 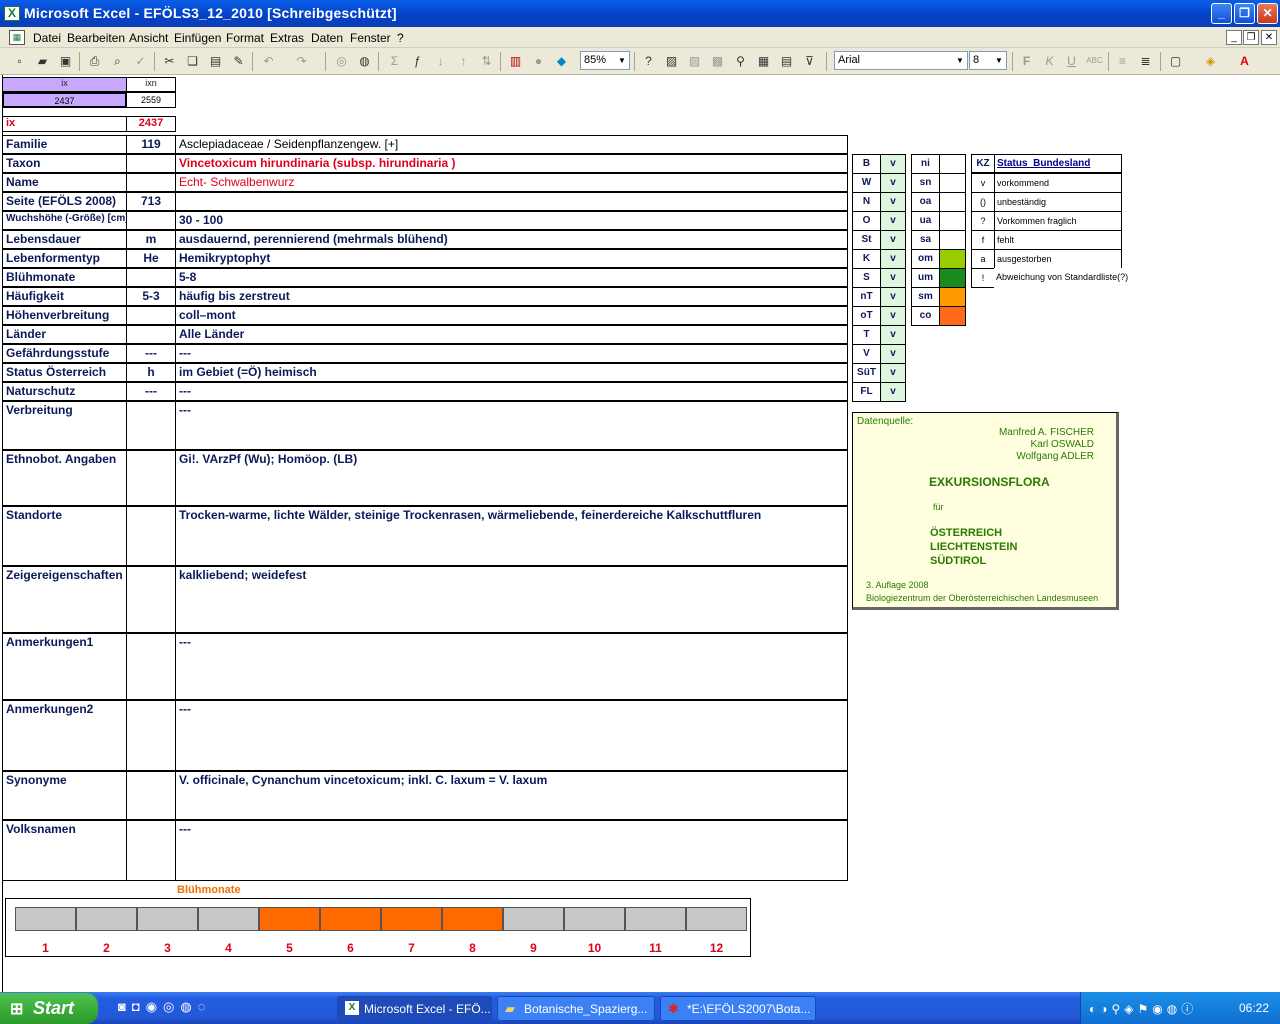 What do you see at coordinates (370, 38) in the screenshot?
I see `menu-fenster: Fenster` at bounding box center [370, 38].